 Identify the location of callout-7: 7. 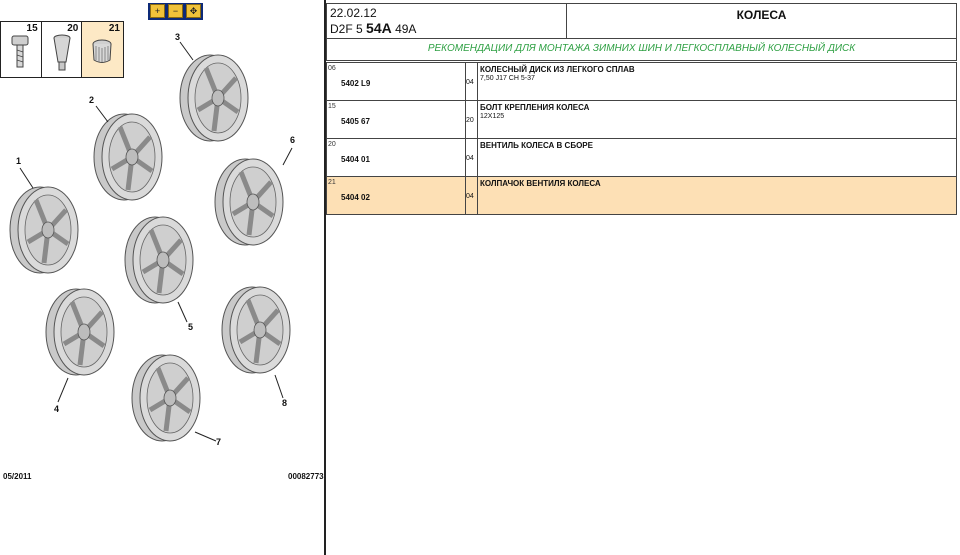
(219, 442).